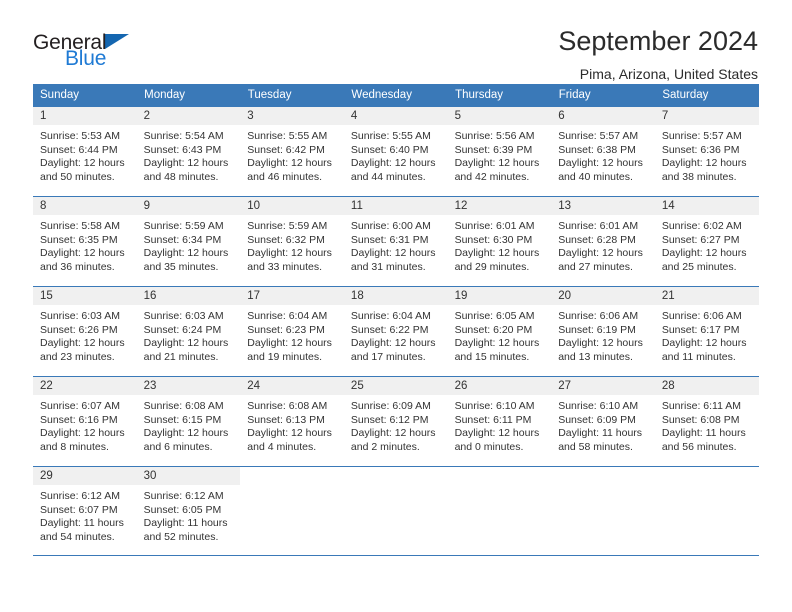 Image resolution: width=792 pixels, height=612 pixels. Describe the element at coordinates (395, 116) in the screenshot. I see `day-number: 4` at that location.